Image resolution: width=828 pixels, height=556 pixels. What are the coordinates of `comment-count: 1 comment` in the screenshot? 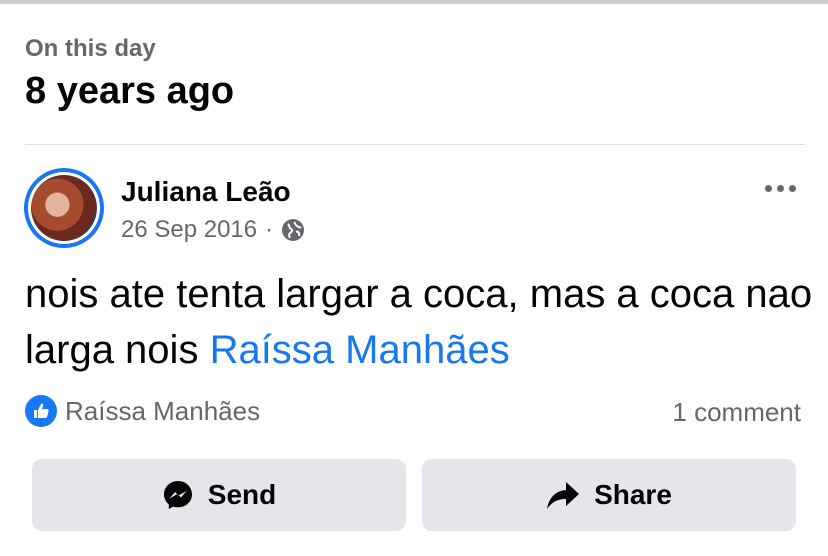 It's located at (736, 412).